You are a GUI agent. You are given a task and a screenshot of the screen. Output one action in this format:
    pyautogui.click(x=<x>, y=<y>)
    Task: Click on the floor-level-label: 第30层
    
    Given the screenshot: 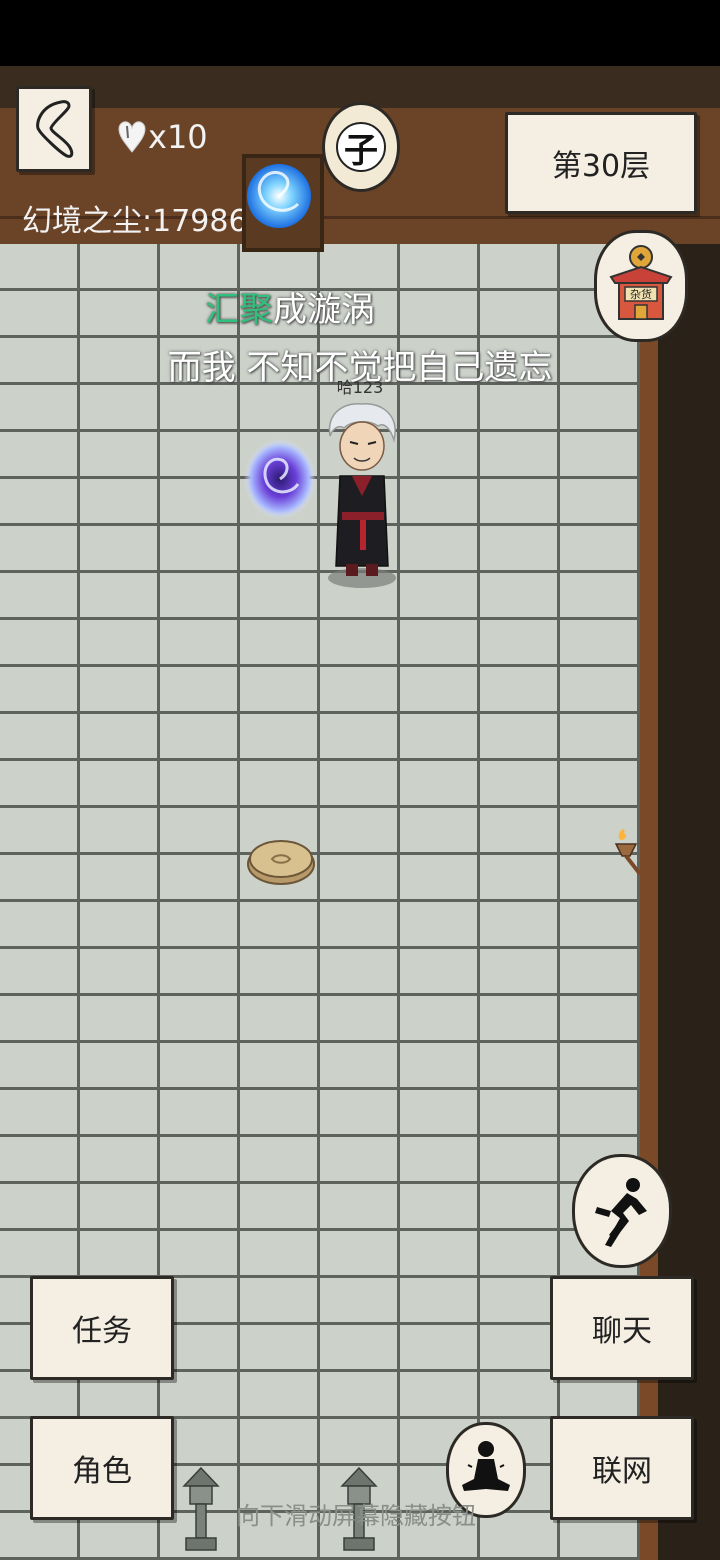 What is the action you would take?
    pyautogui.click(x=601, y=163)
    